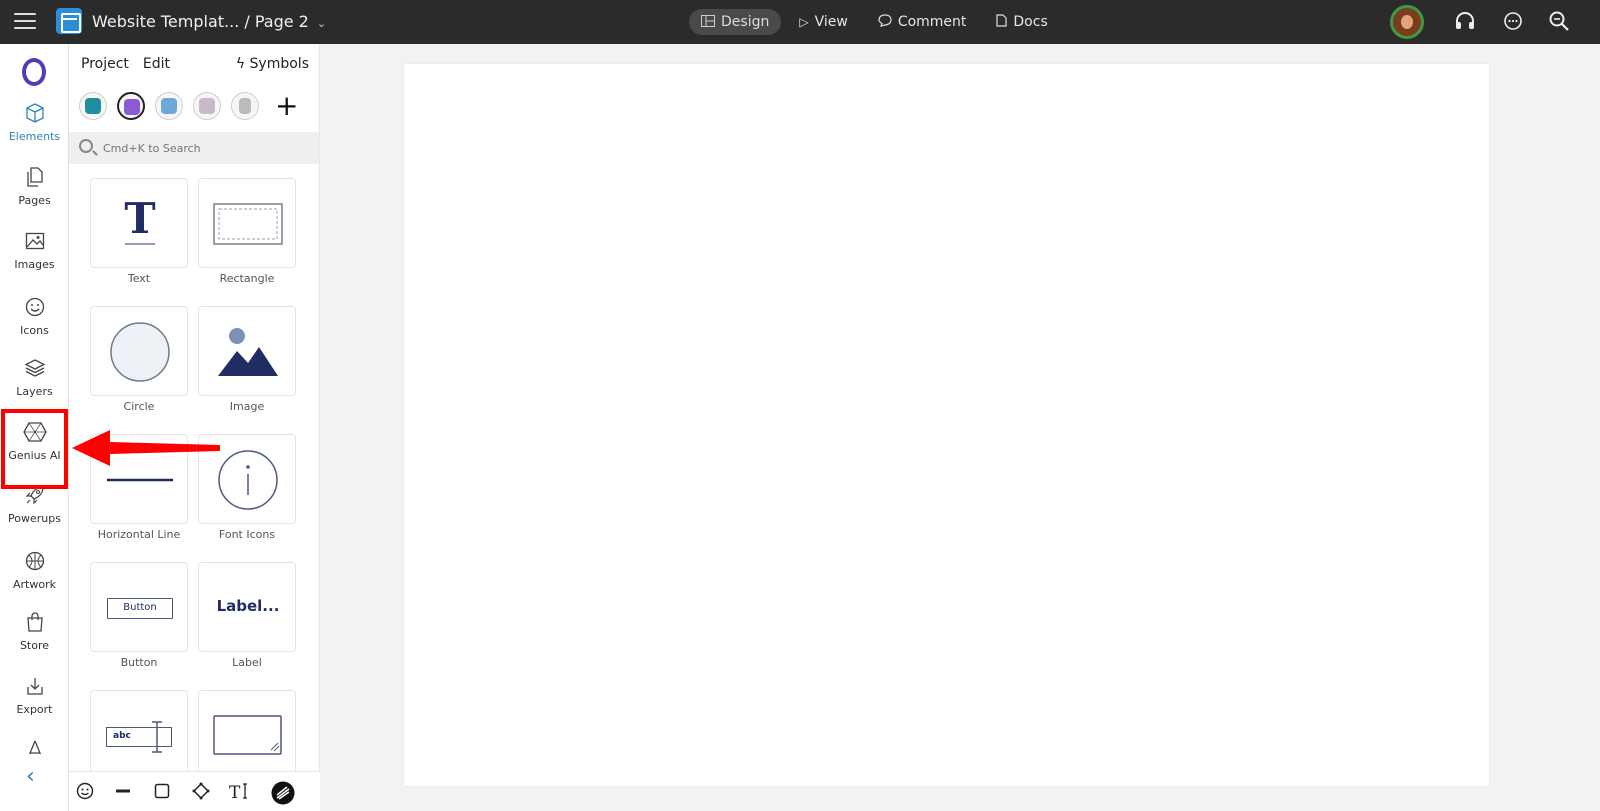  I want to click on rectangle-element-icon, so click(248, 224).